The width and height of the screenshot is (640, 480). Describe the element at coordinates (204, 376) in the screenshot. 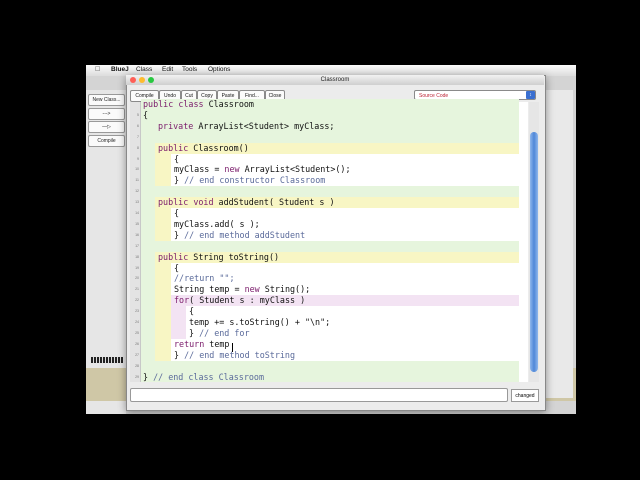

I see `code-line: } // end class Classroom` at that location.